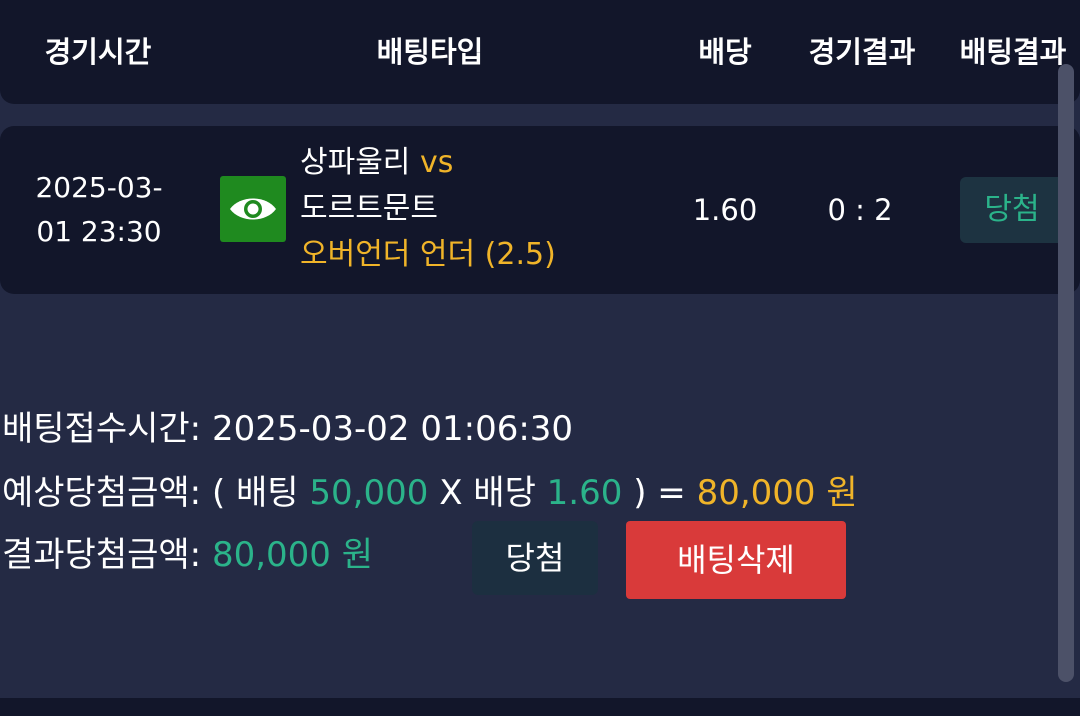 The width and height of the screenshot is (1080, 716). What do you see at coordinates (428, 254) in the screenshot?
I see `bet-selection: 오버언더 언더 (2.5)` at bounding box center [428, 254].